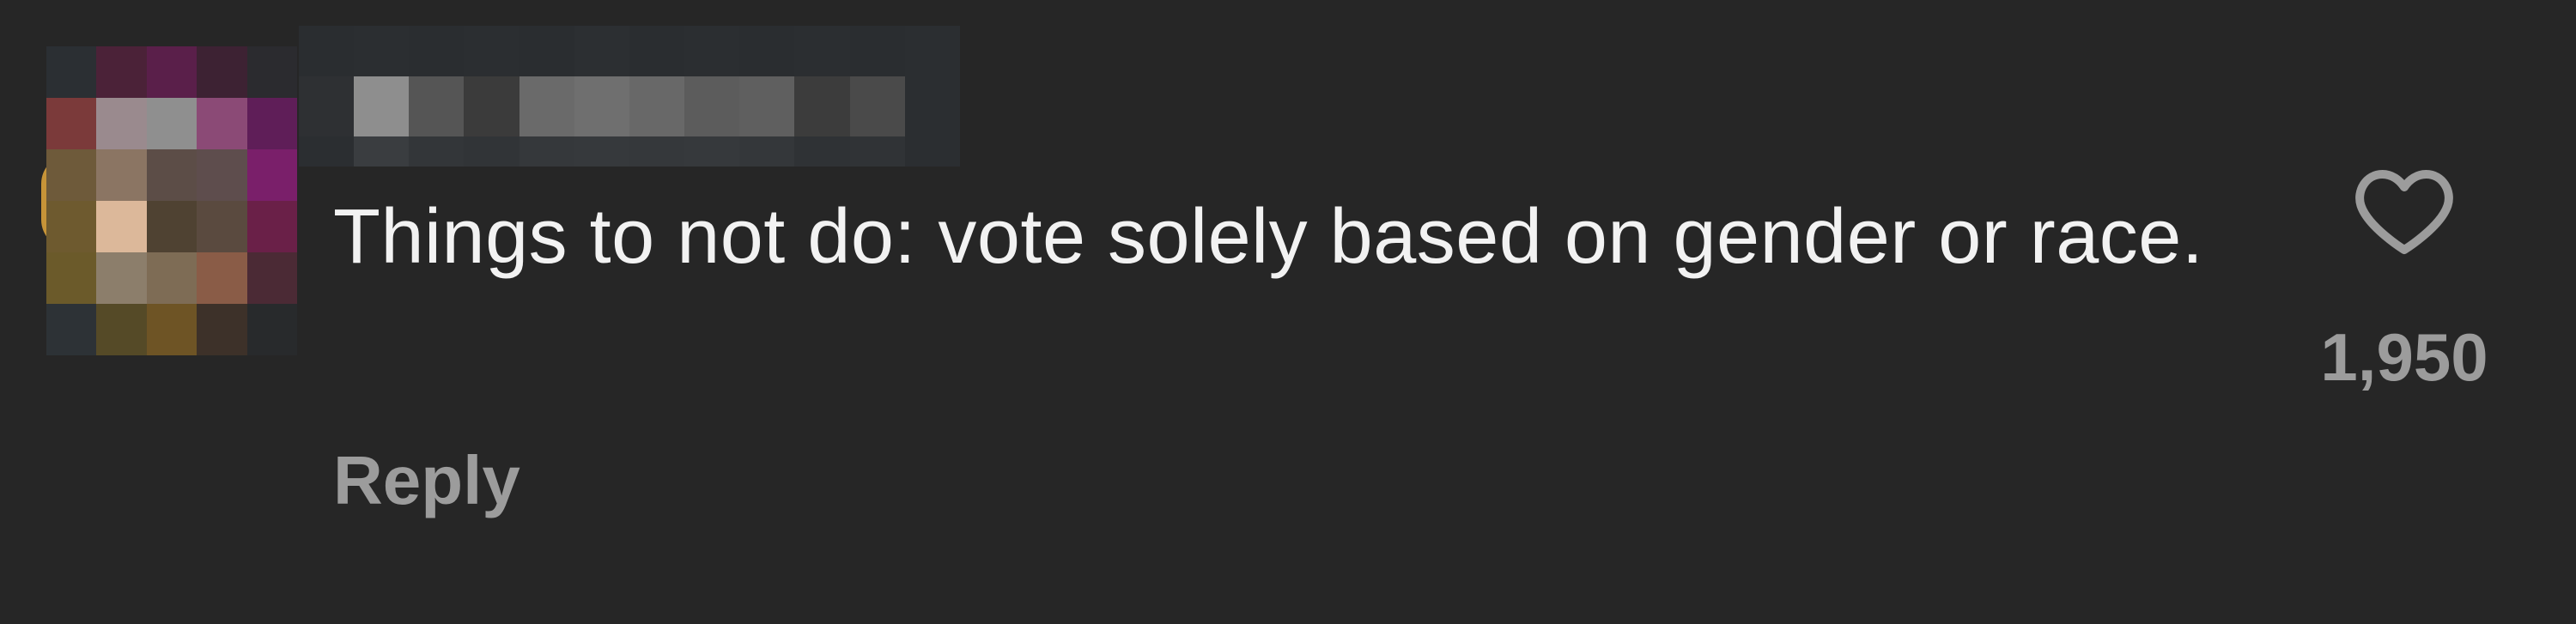  Describe the element at coordinates (426, 481) in the screenshot. I see `reply-button: Reply` at that location.